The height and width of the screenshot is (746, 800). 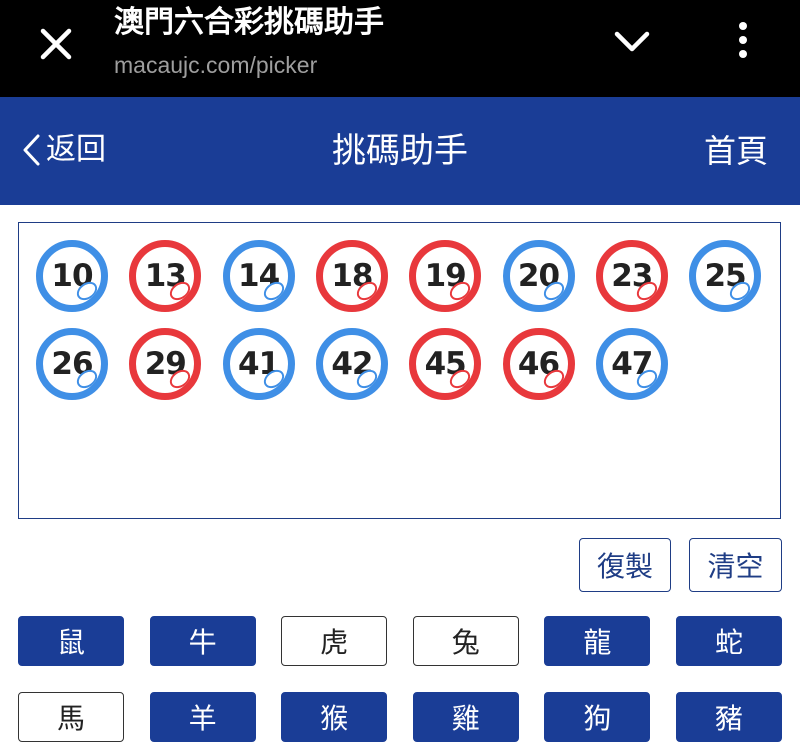 I want to click on number-ball: 14, so click(x=258, y=276).